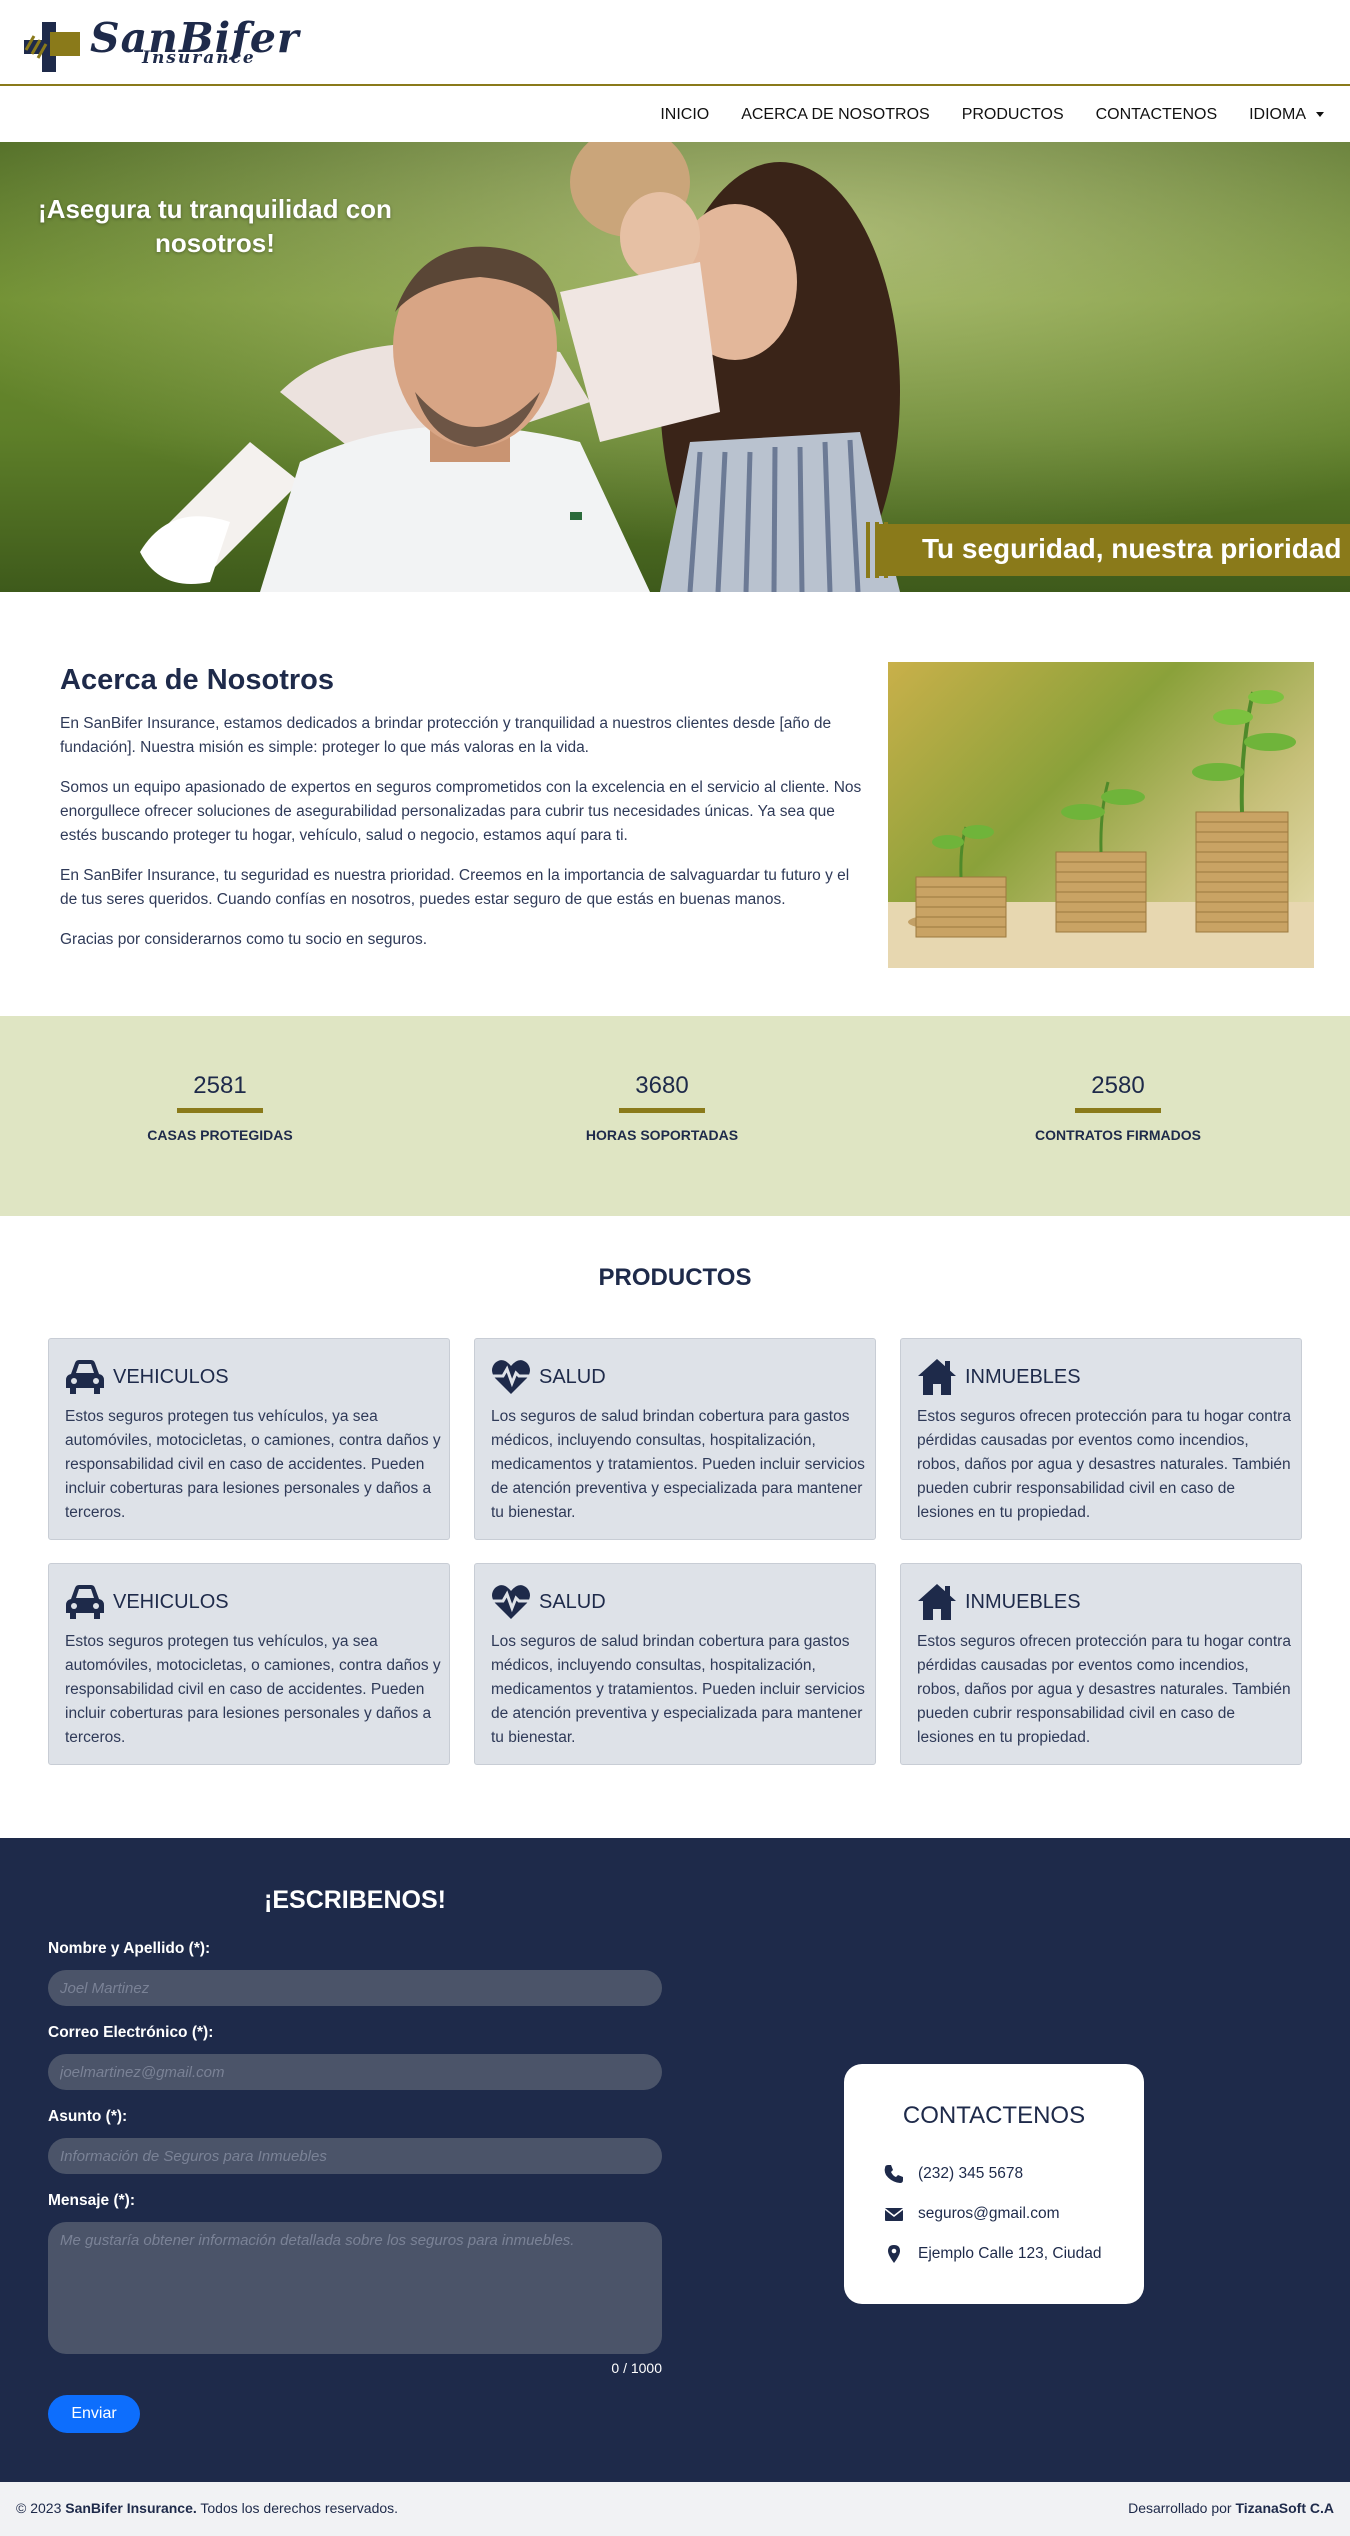 This screenshot has height=2536, width=1350. I want to click on nav-item-acerca: ACERCA DE NOSOTROS, so click(835, 115).